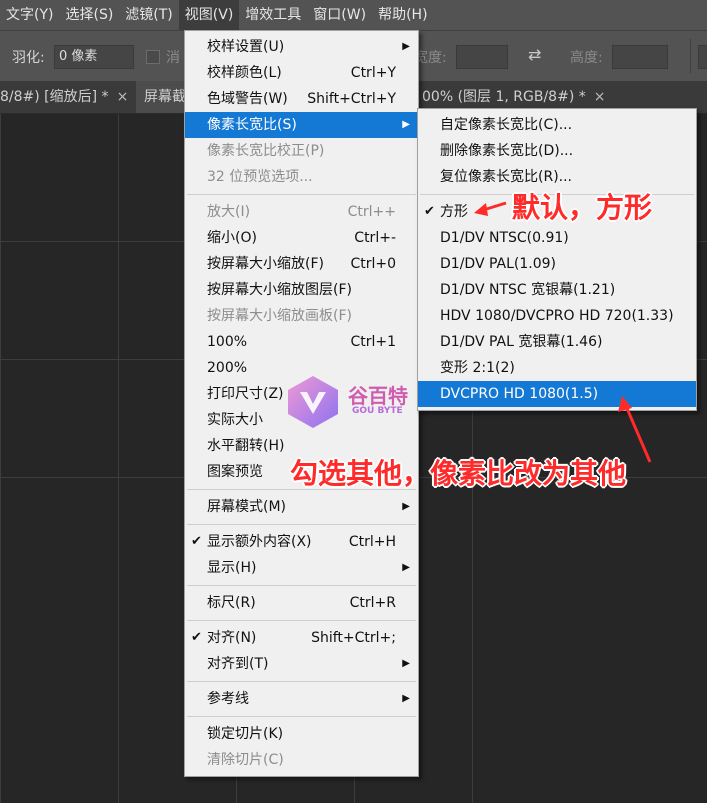 This screenshot has height=803, width=707. Describe the element at coordinates (638, 434) in the screenshot. I see `arrow-to-dvcpro` at that location.